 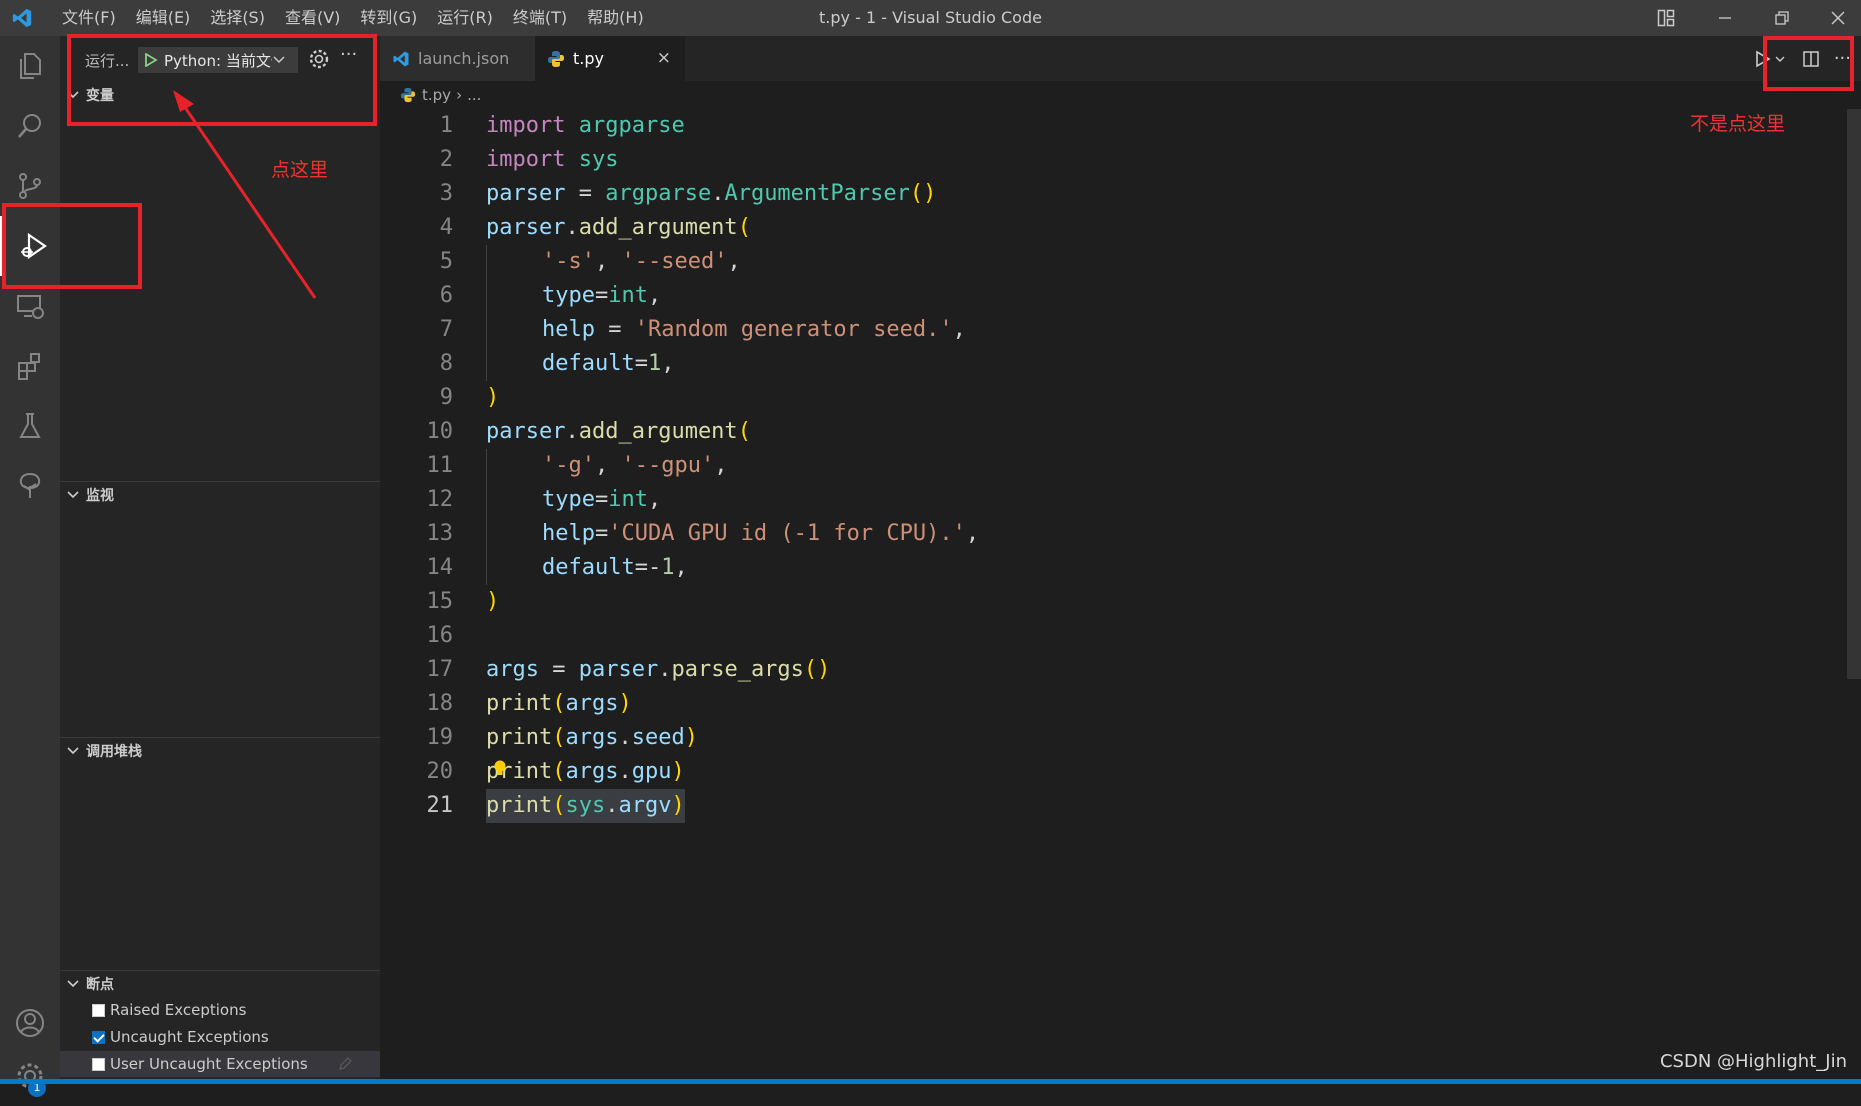 I want to click on section-watch-label: 监视, so click(x=100, y=496).